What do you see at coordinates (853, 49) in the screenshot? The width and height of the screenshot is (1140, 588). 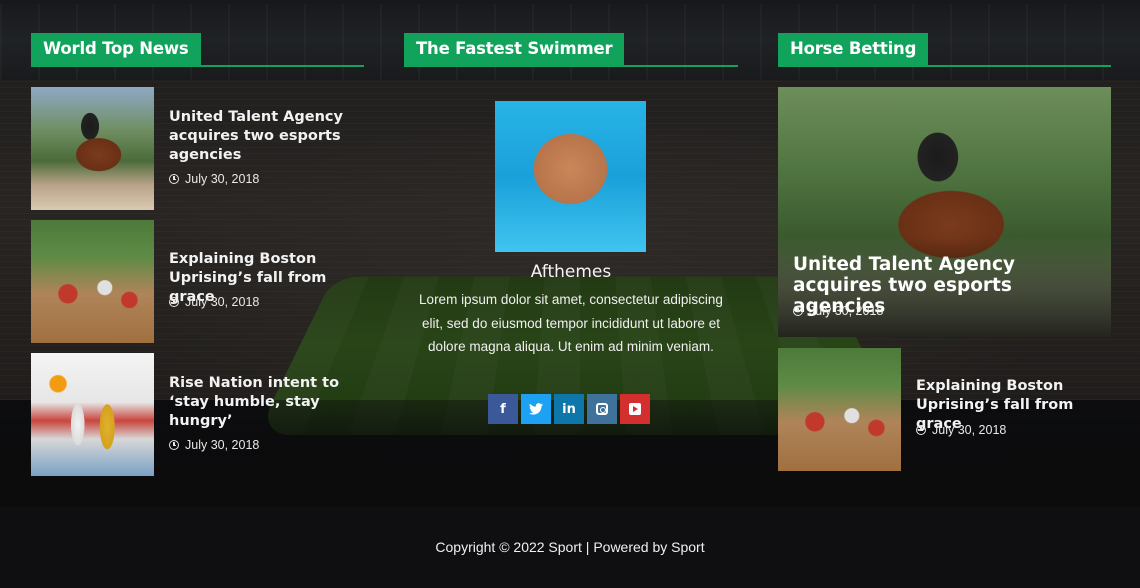 I see `widget-title: Horse Betting` at bounding box center [853, 49].